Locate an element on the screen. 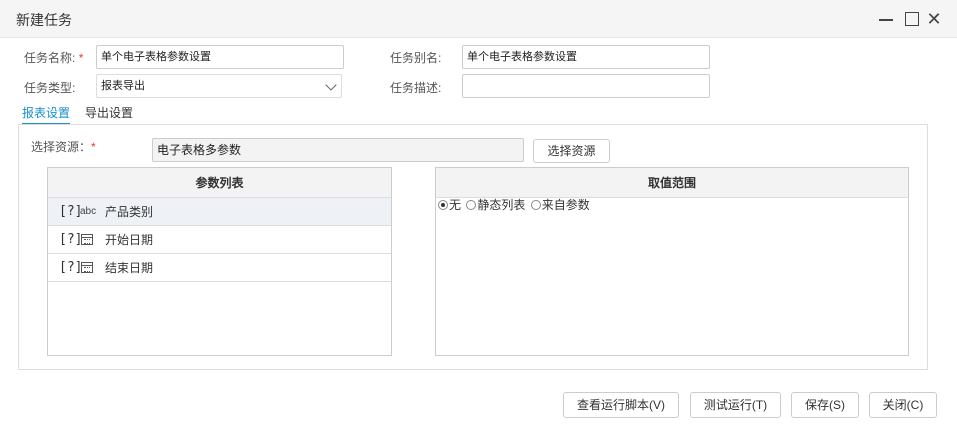  task-name-label-text: 任务名称: is located at coordinates (50, 58).